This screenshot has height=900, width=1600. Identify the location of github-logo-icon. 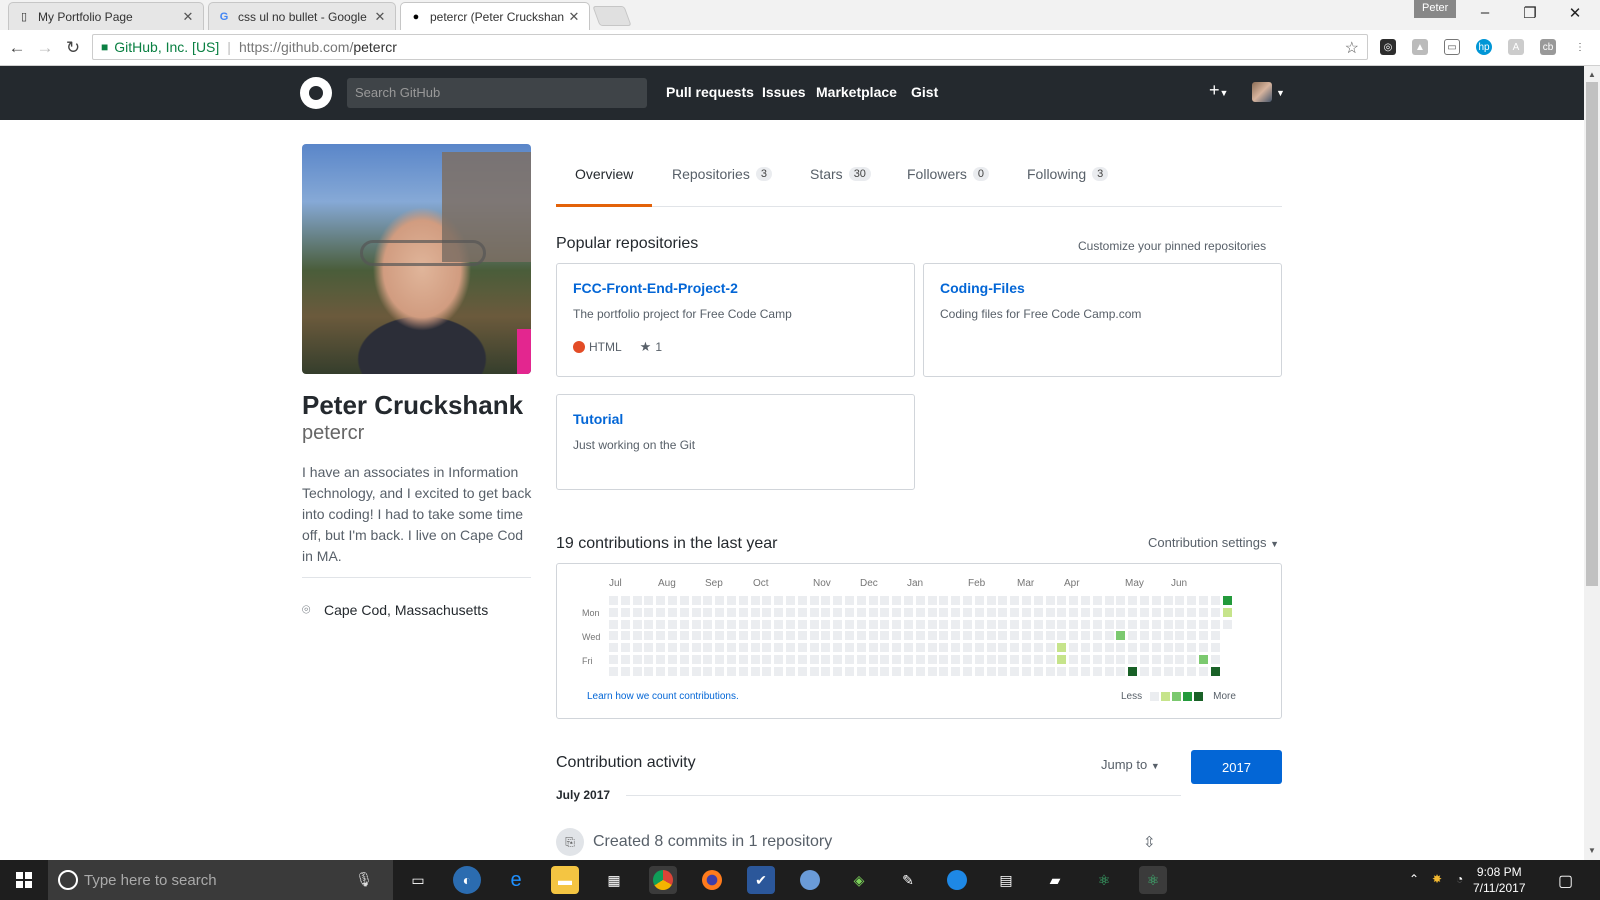
(316, 93).